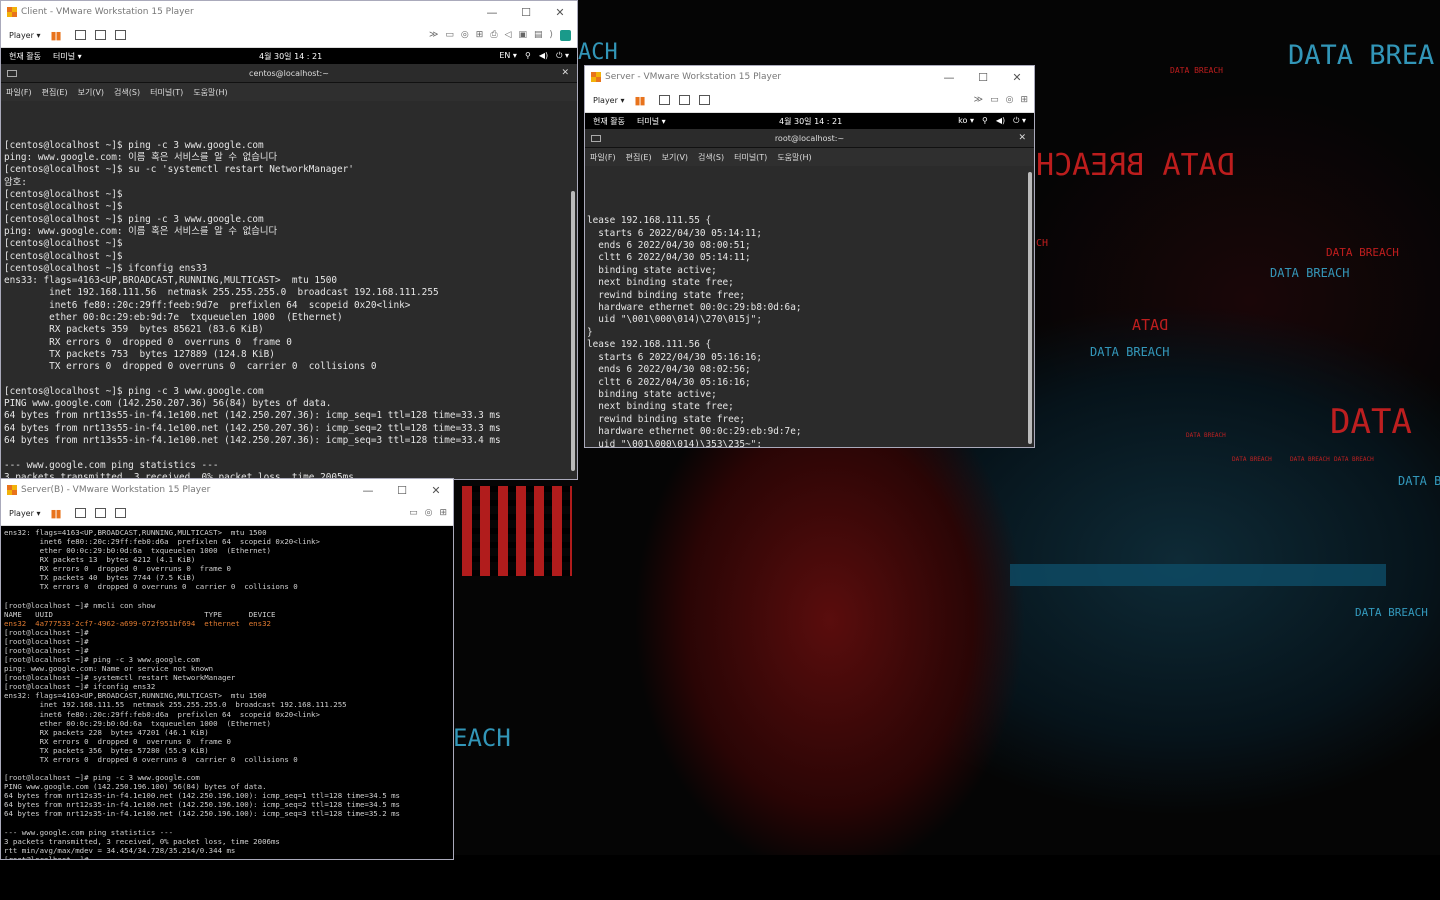  Describe the element at coordinates (649, 345) in the screenshot. I see `terminal-line: lease 192.168.111.56 {` at that location.